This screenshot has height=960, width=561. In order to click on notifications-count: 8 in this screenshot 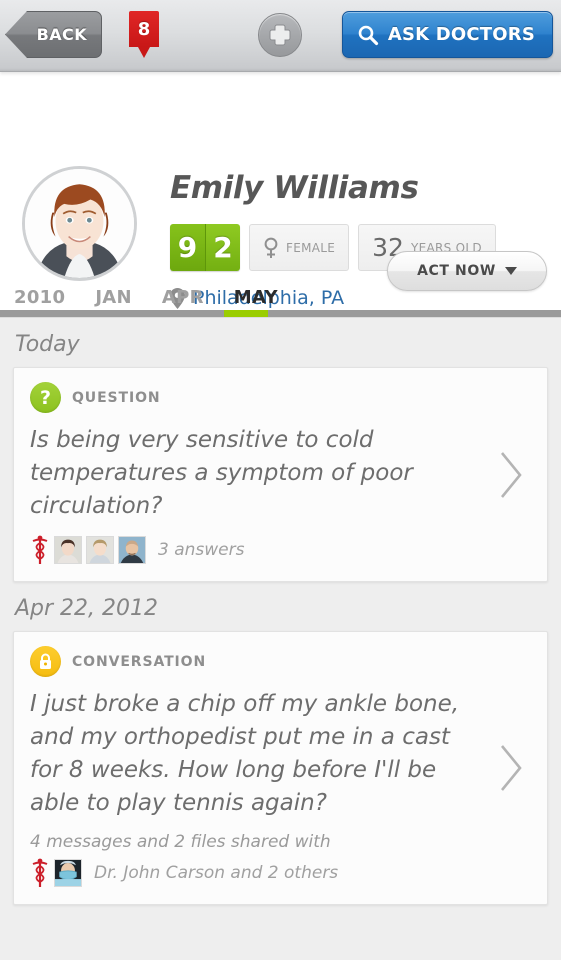, I will do `click(144, 29)`.